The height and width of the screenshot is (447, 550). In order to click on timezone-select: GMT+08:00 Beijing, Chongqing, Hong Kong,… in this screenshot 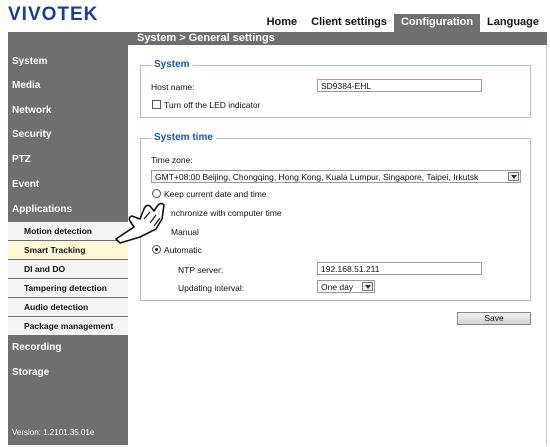, I will do `click(336, 176)`.